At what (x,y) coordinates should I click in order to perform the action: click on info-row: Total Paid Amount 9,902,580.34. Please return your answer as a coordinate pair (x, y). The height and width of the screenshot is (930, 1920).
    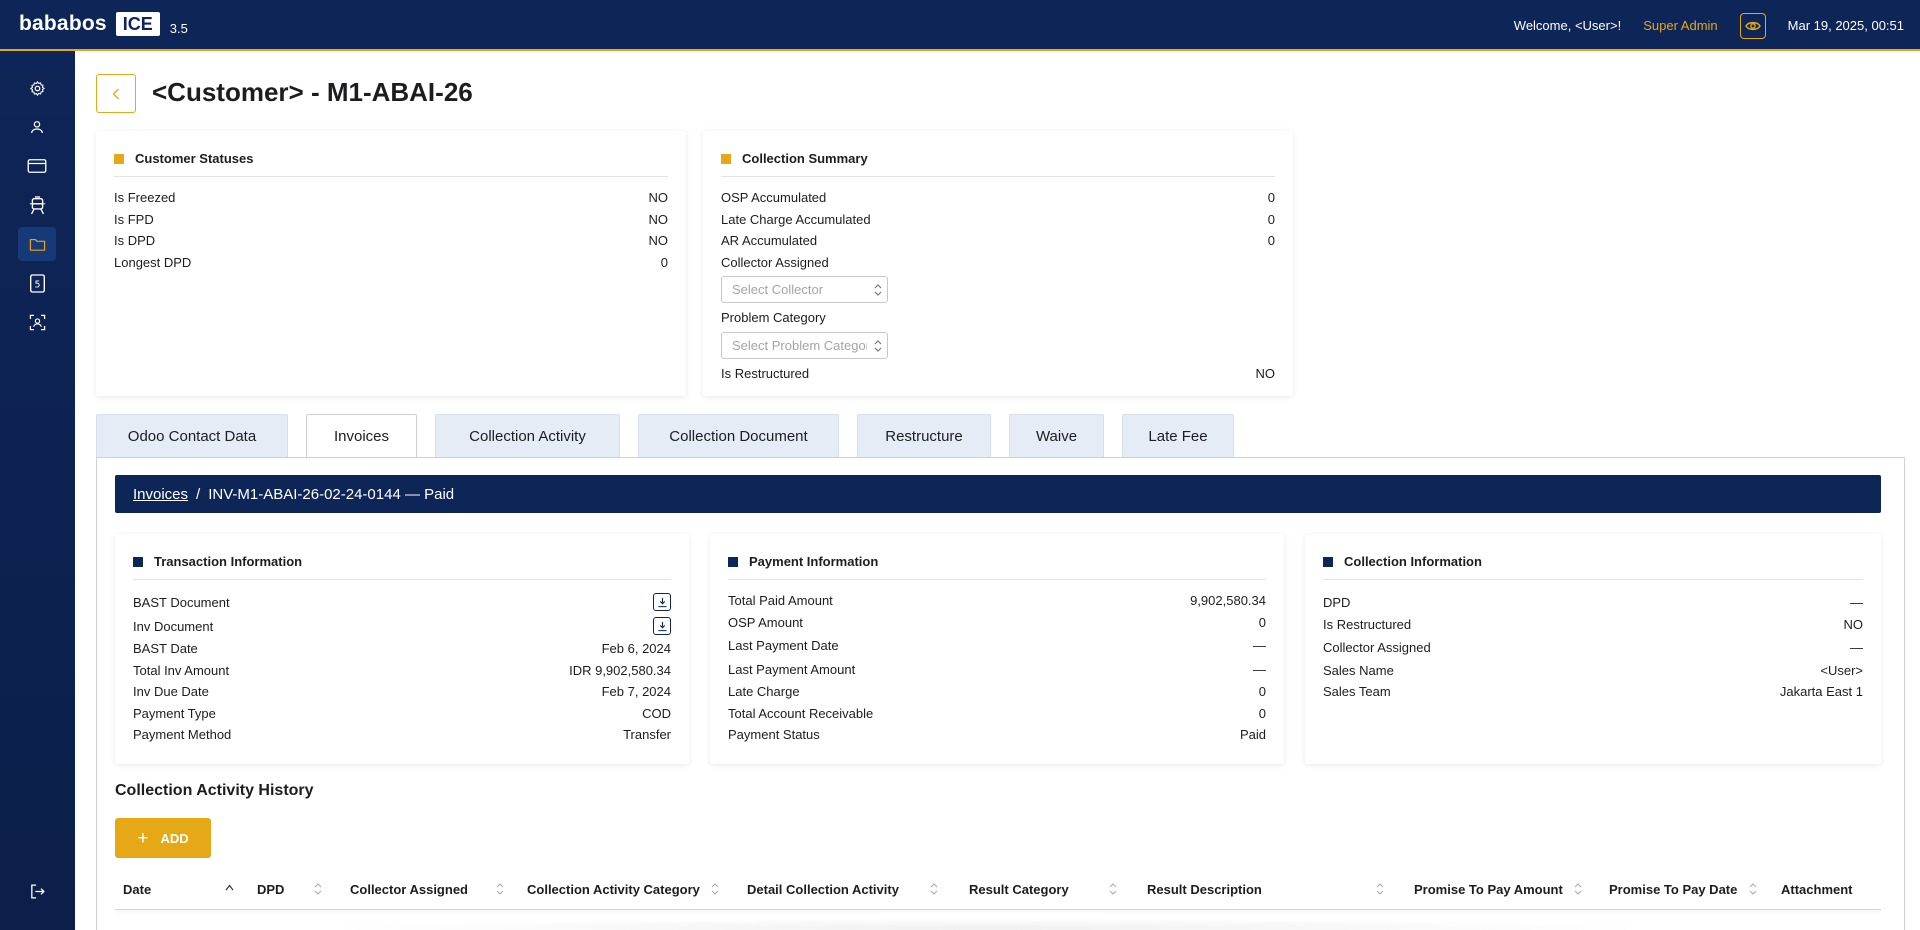
    Looking at the image, I should click on (997, 601).